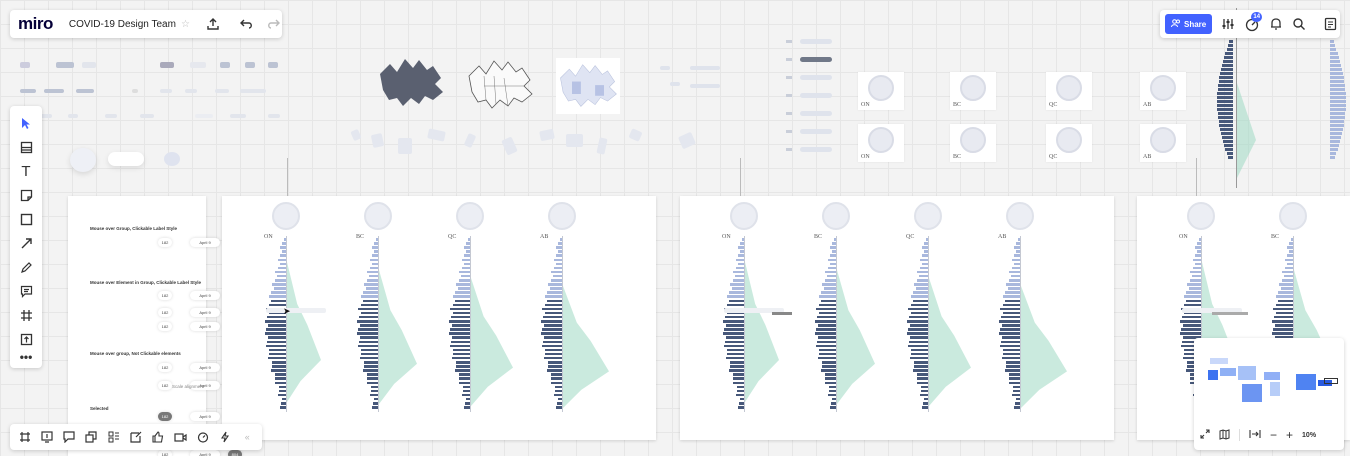 The image size is (1350, 456). What do you see at coordinates (588, 86) in the screenshot?
I see `canada-map-light-frame` at bounding box center [588, 86].